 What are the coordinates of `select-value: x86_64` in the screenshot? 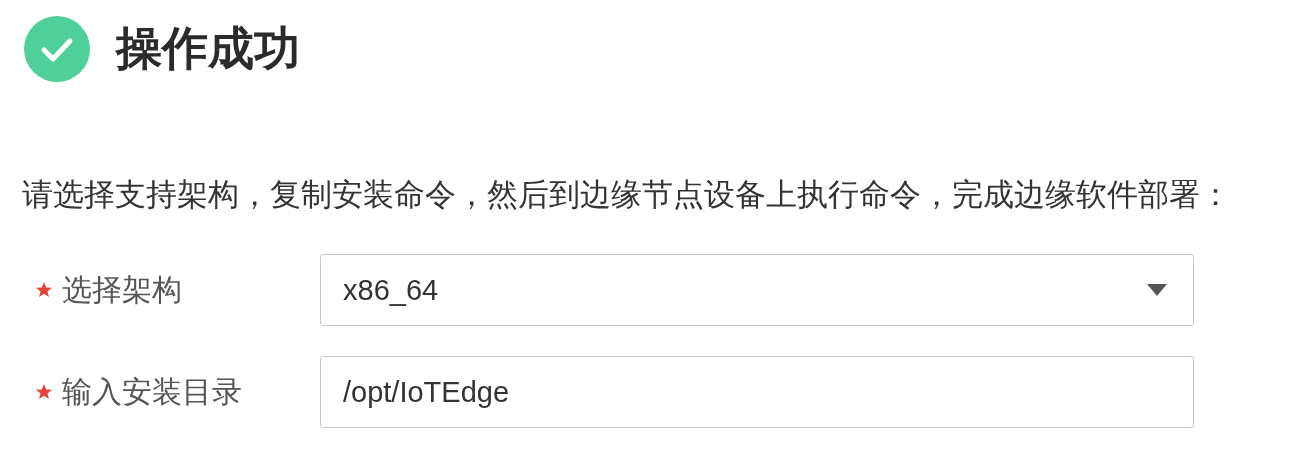 It's located at (391, 290).